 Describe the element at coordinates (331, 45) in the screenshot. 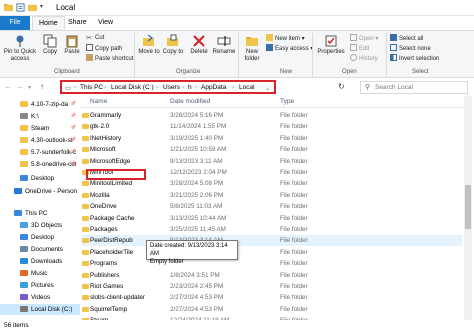

I see `properties-button: Properties` at that location.